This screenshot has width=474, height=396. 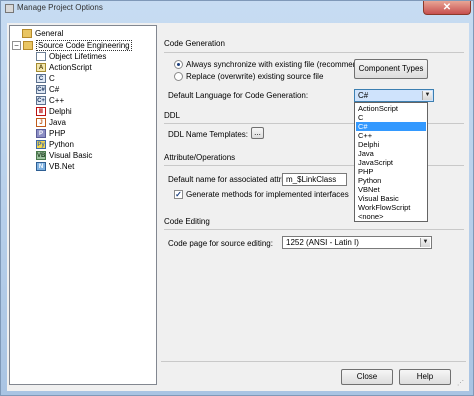 I want to click on vbnet-icon: N, so click(x=41, y=166).